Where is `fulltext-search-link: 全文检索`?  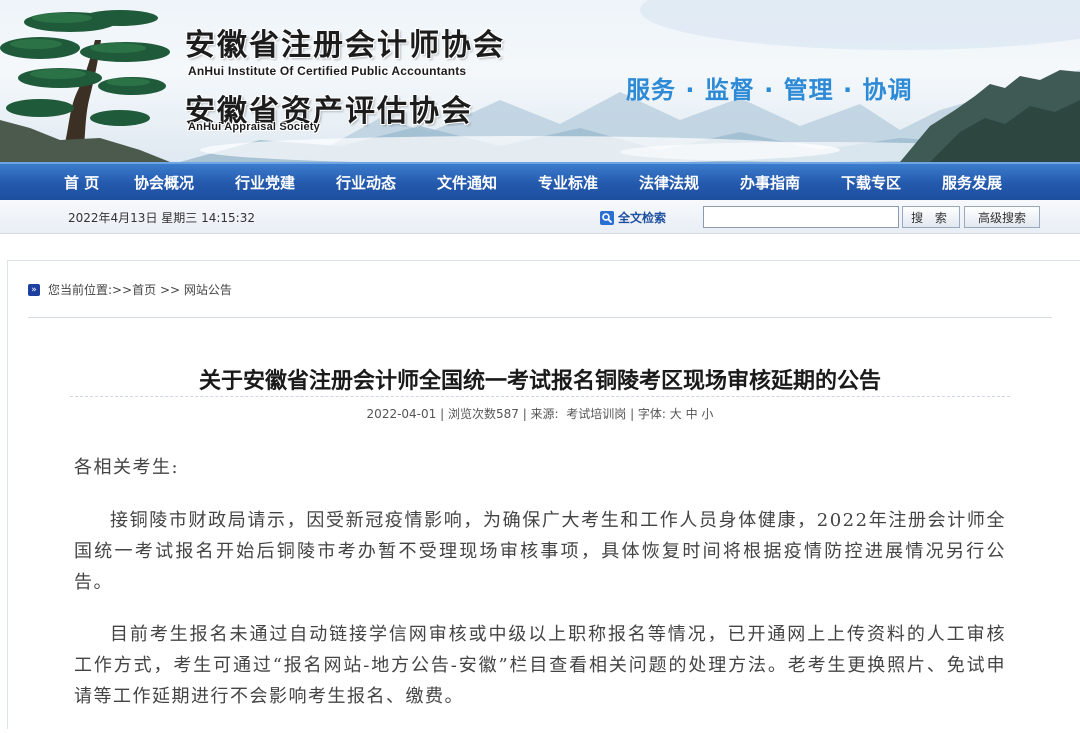
fulltext-search-link: 全文检索 is located at coordinates (633, 217).